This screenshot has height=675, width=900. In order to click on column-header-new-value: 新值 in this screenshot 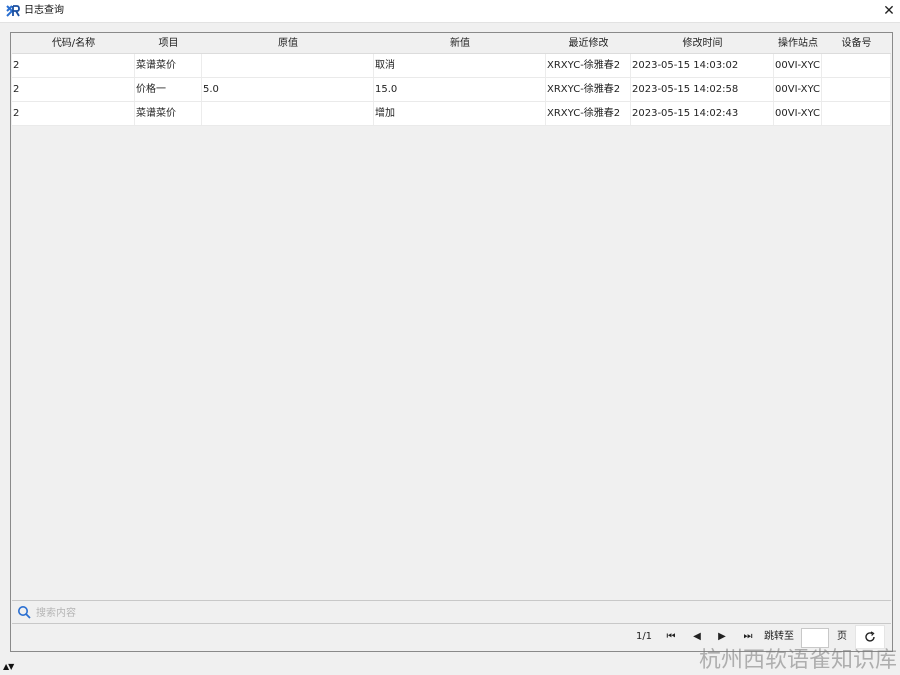, I will do `click(460, 43)`.